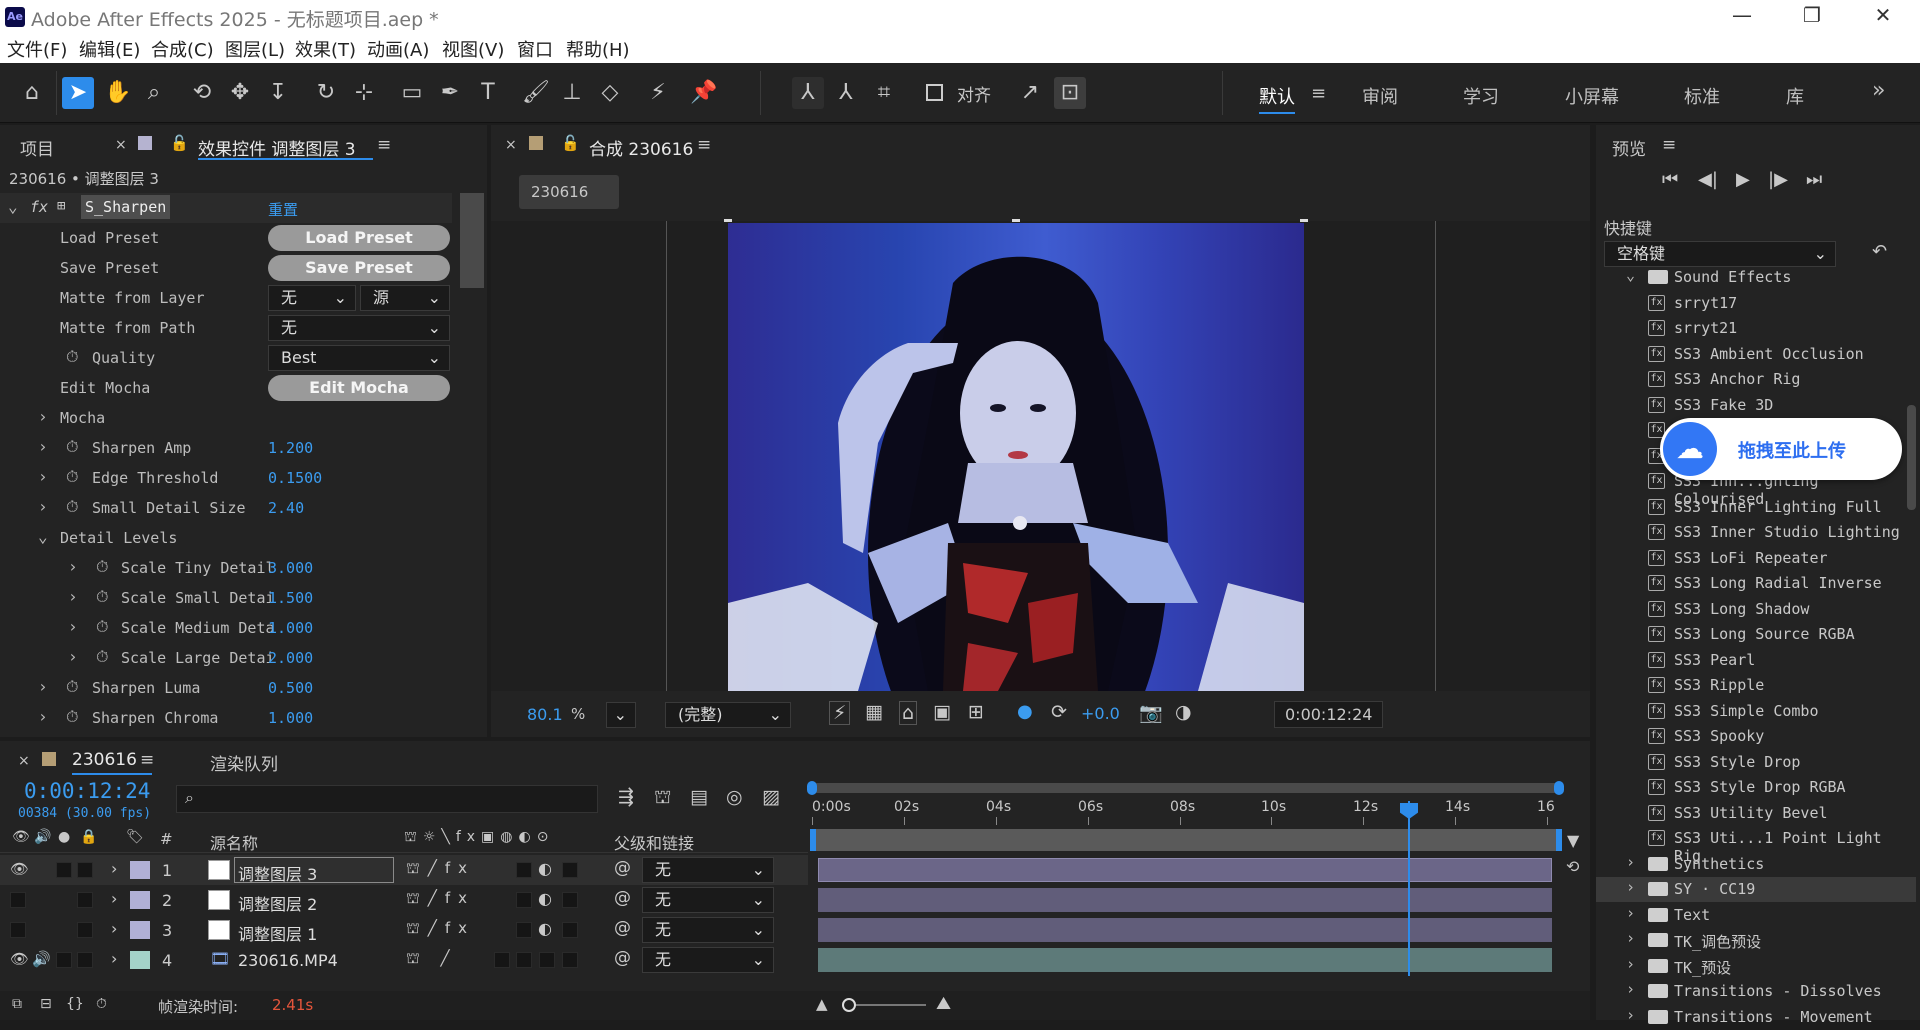  Describe the element at coordinates (283, 209) in the screenshot. I see `reset-link: 重置` at that location.